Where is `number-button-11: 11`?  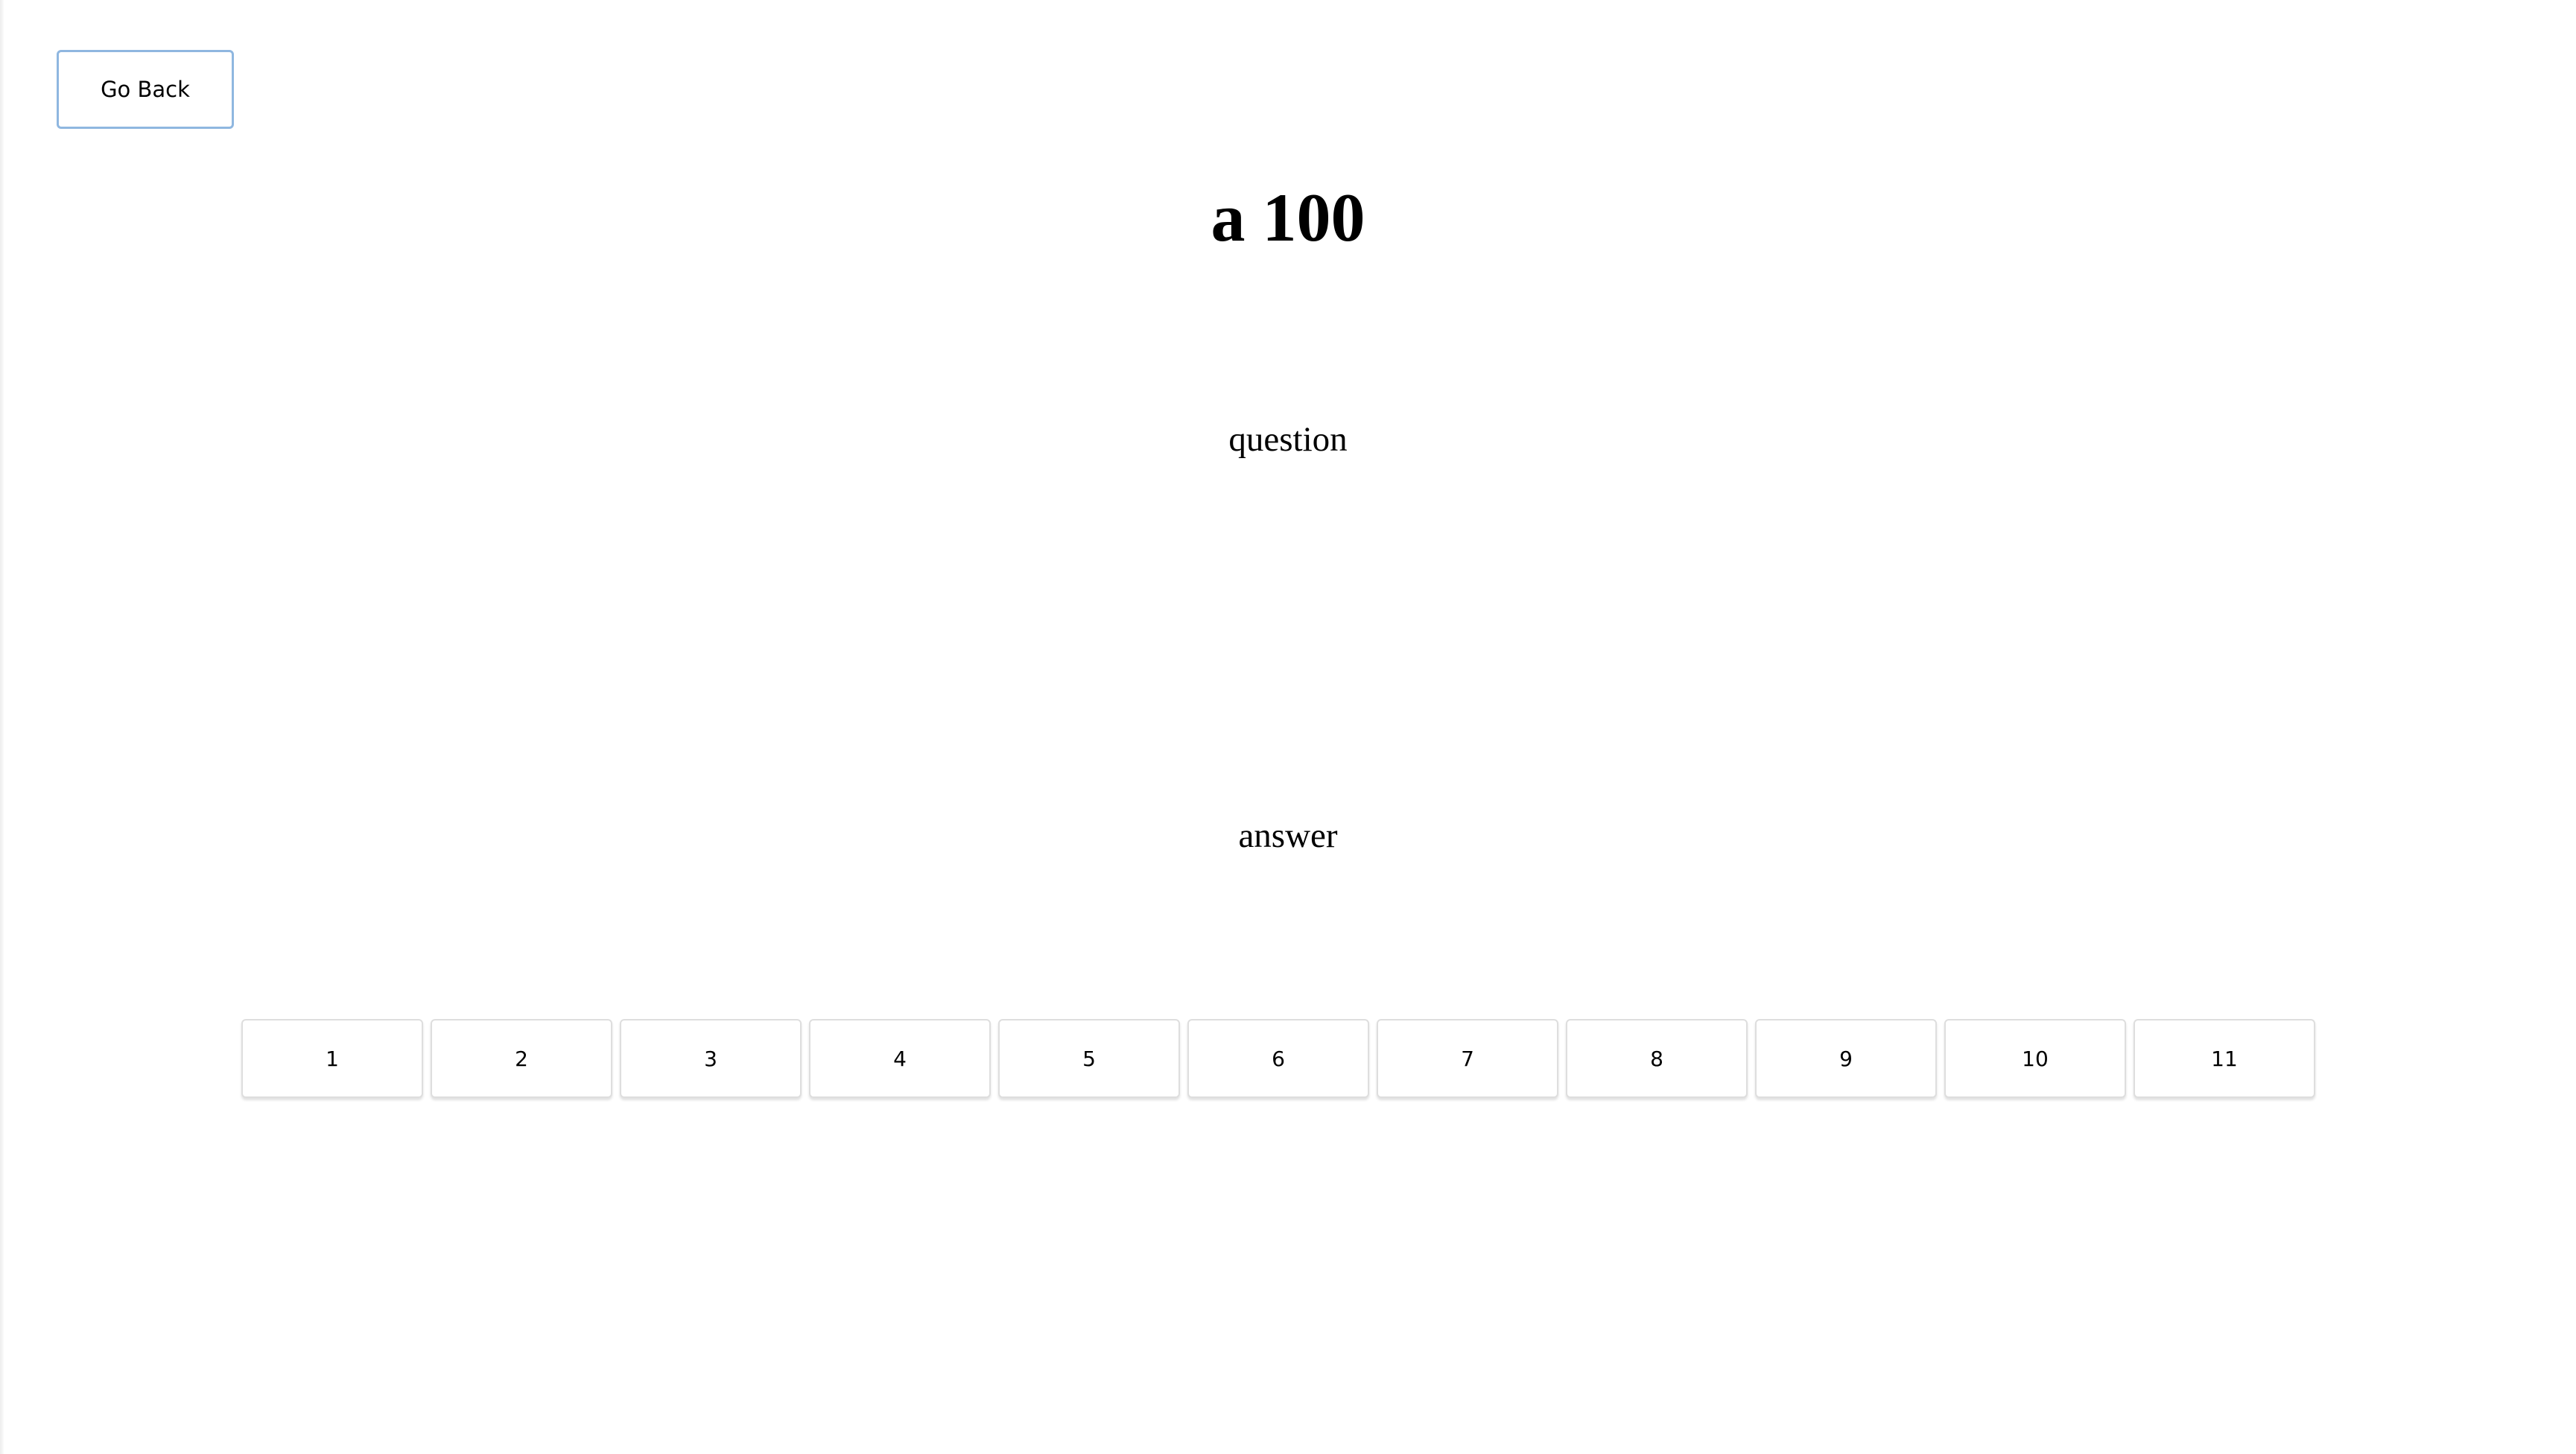
number-button-11: 11 is located at coordinates (2225, 1058).